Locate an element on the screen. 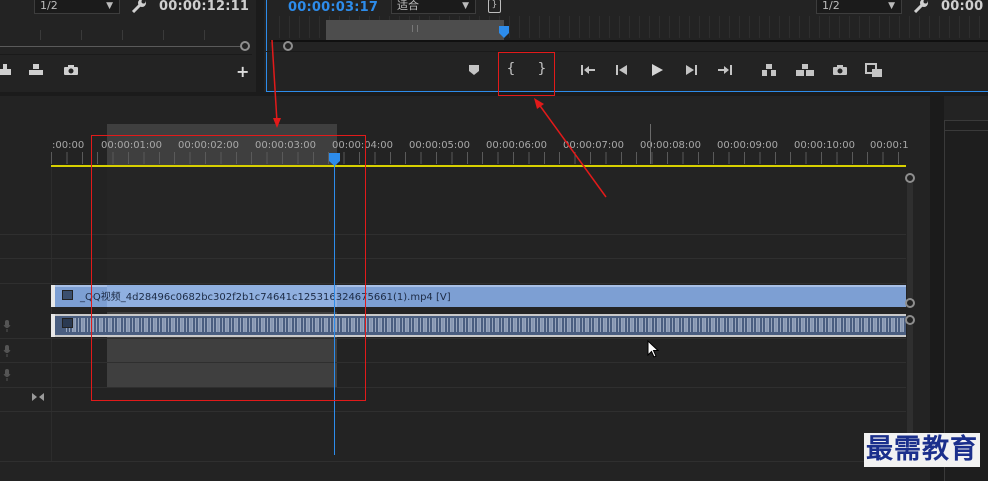 The image size is (988, 481). watermark-text: 最需教育 is located at coordinates (922, 450).